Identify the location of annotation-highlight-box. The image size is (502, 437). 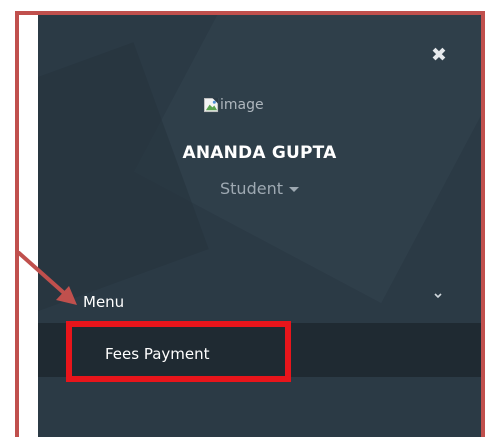
(178, 351).